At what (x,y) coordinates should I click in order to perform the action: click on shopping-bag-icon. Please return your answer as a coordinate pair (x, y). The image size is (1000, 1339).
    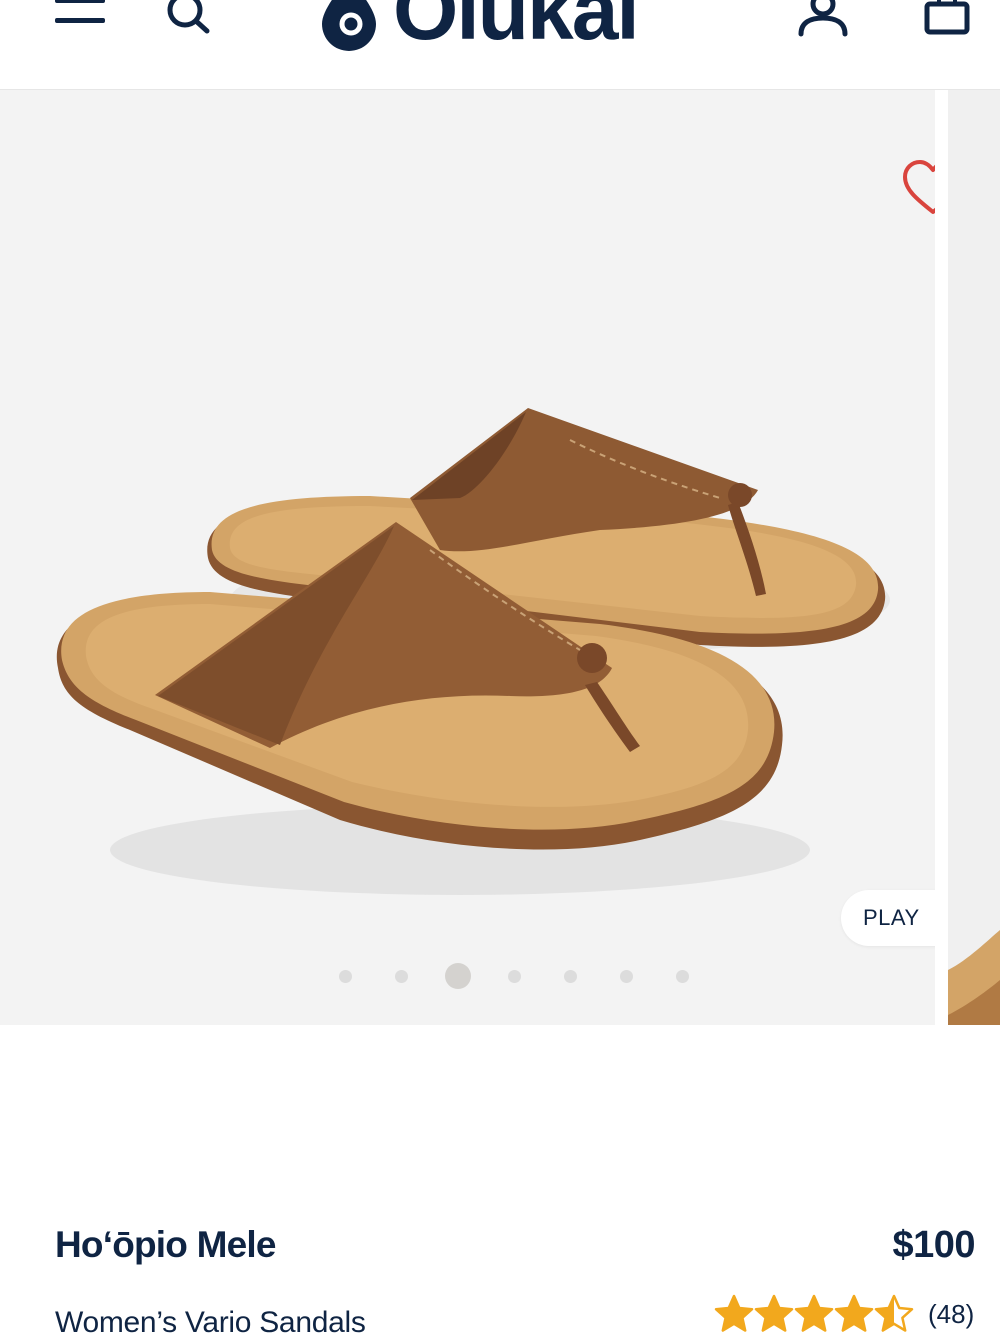
    Looking at the image, I should click on (947, 19).